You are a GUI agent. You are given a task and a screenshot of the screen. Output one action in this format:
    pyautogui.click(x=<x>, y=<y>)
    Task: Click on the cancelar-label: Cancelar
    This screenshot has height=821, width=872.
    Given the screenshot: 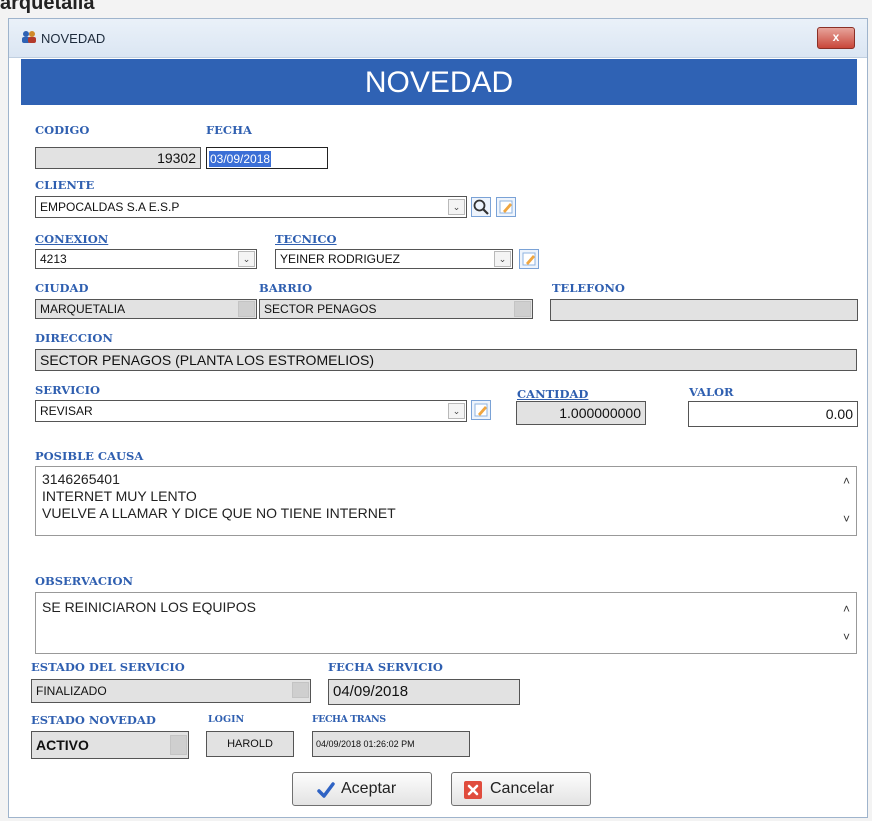 What is the action you would take?
    pyautogui.click(x=522, y=788)
    